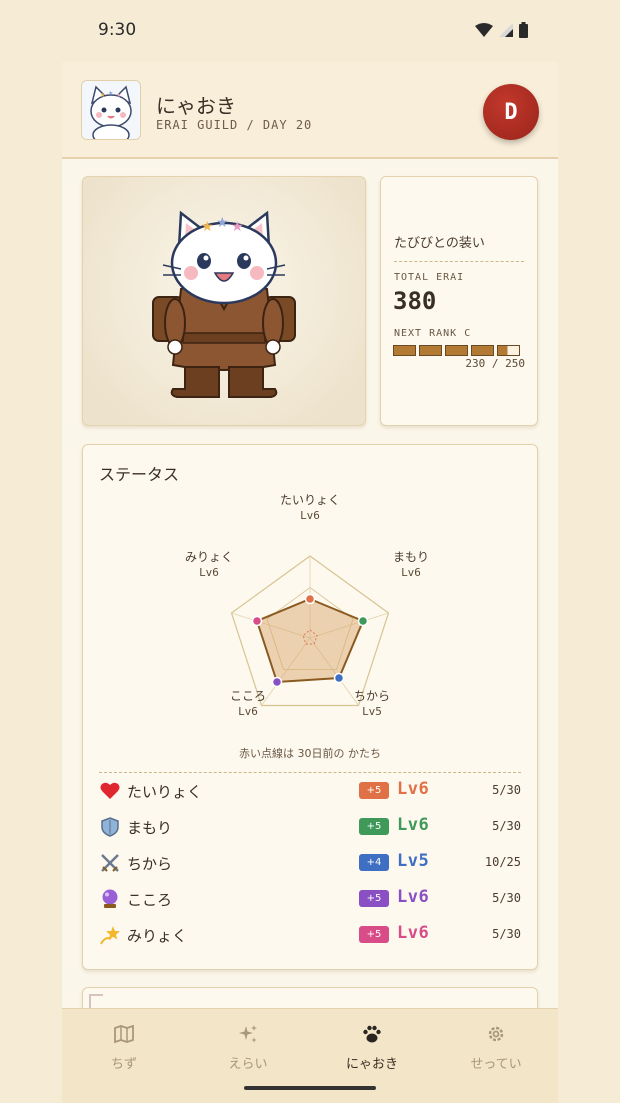  What do you see at coordinates (124, 1047) in the screenshot?
I see `nav-item-map: ちず` at bounding box center [124, 1047].